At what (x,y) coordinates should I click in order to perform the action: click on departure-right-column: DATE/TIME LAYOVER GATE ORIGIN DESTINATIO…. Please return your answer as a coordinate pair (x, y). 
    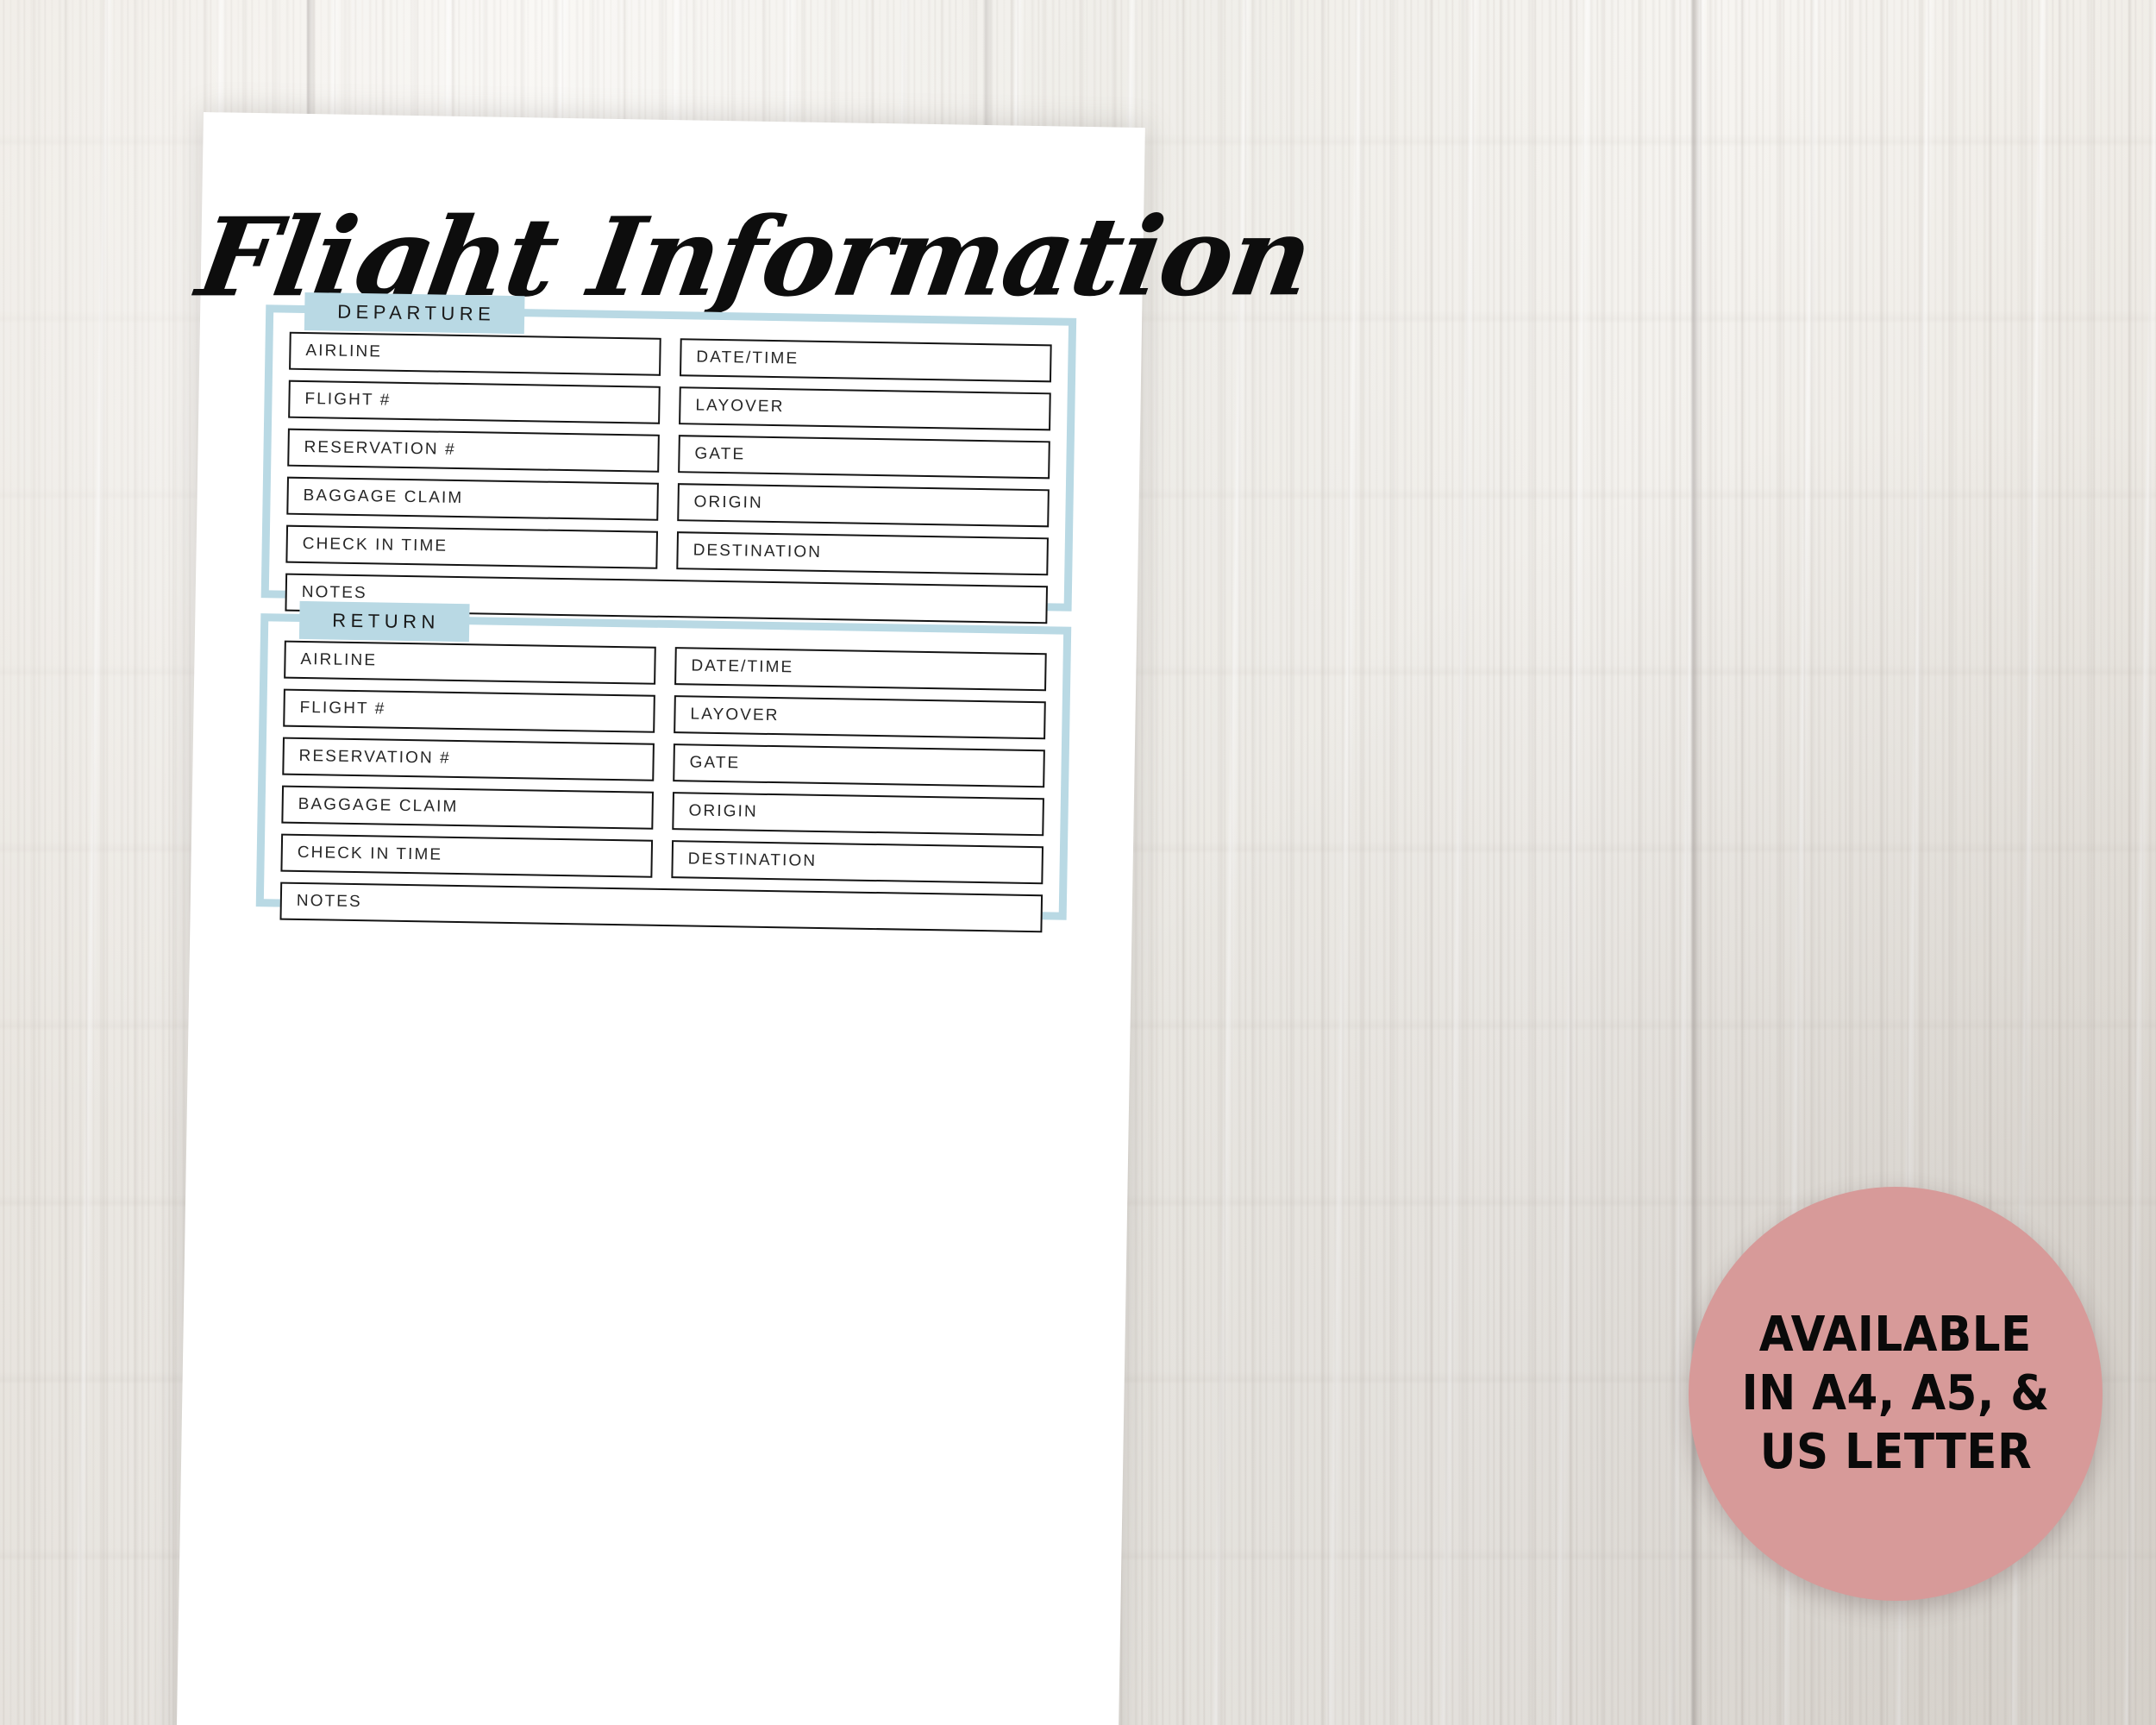
    Looking at the image, I should click on (859, 462).